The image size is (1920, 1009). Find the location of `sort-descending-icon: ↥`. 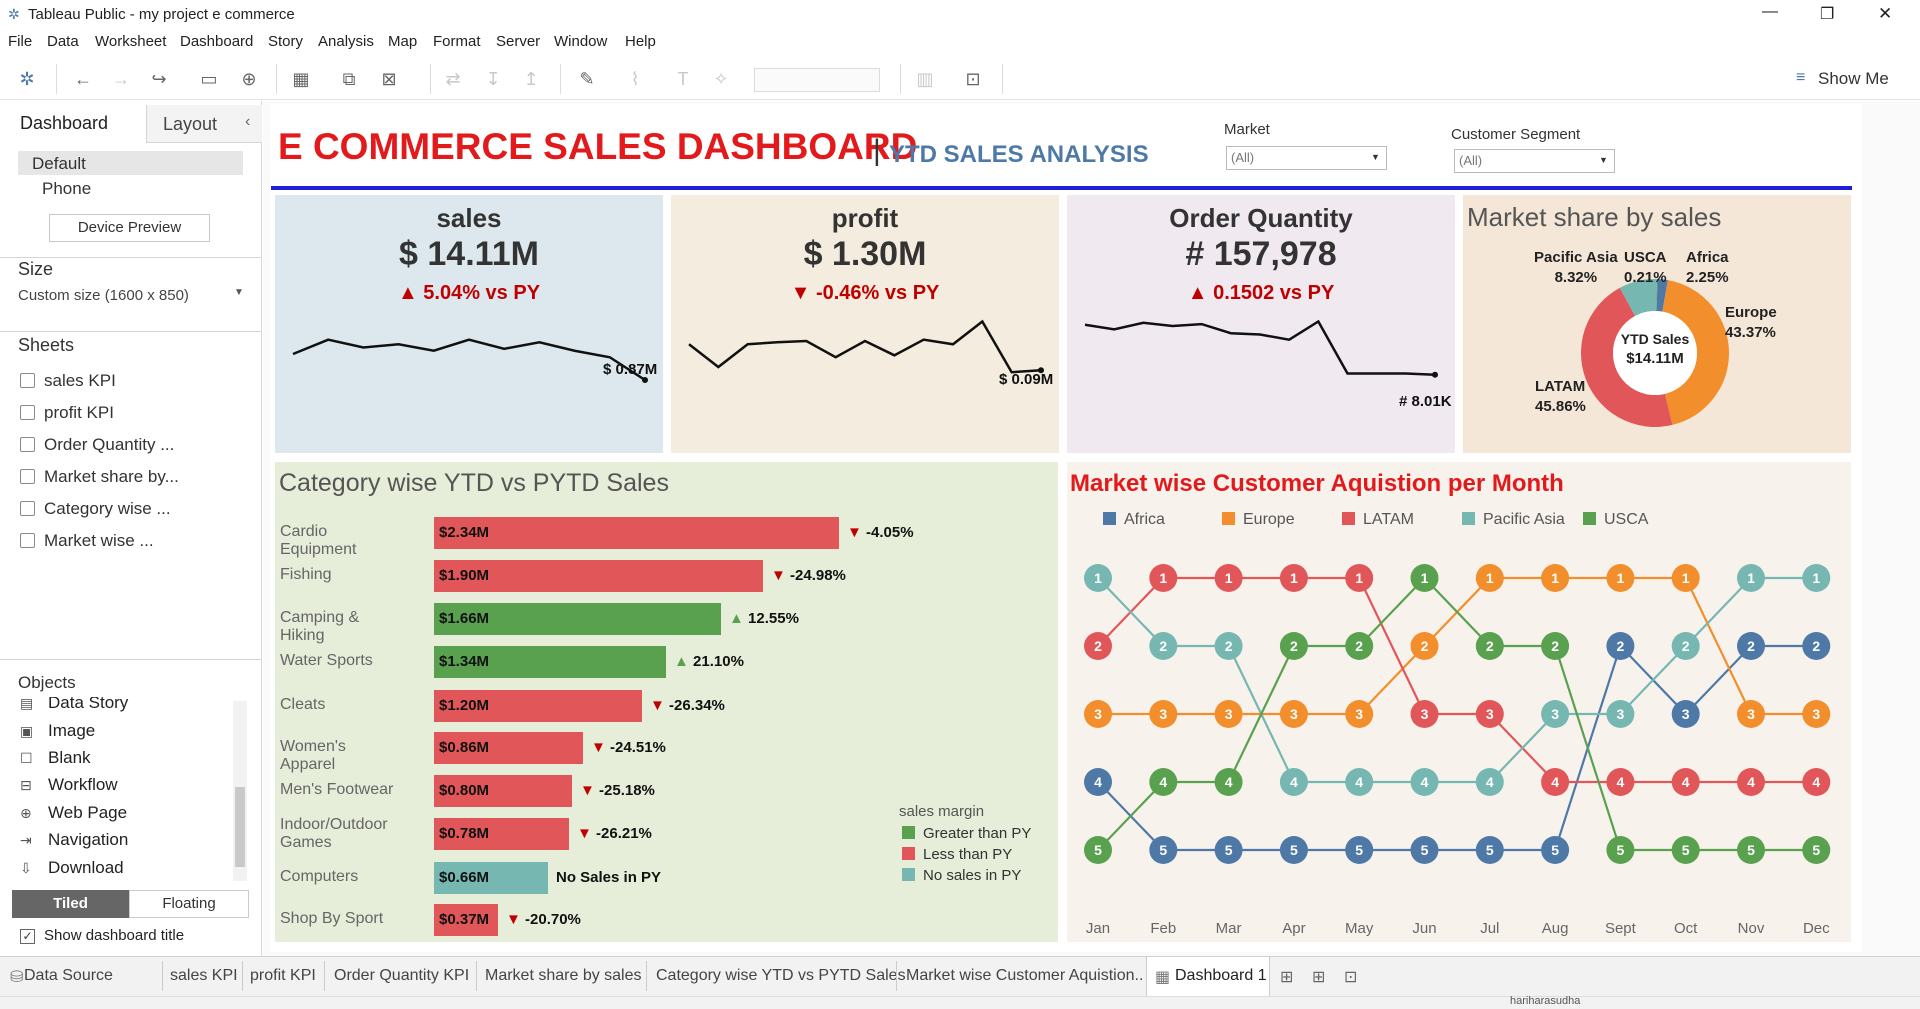

sort-descending-icon: ↥ is located at coordinates (531, 79).